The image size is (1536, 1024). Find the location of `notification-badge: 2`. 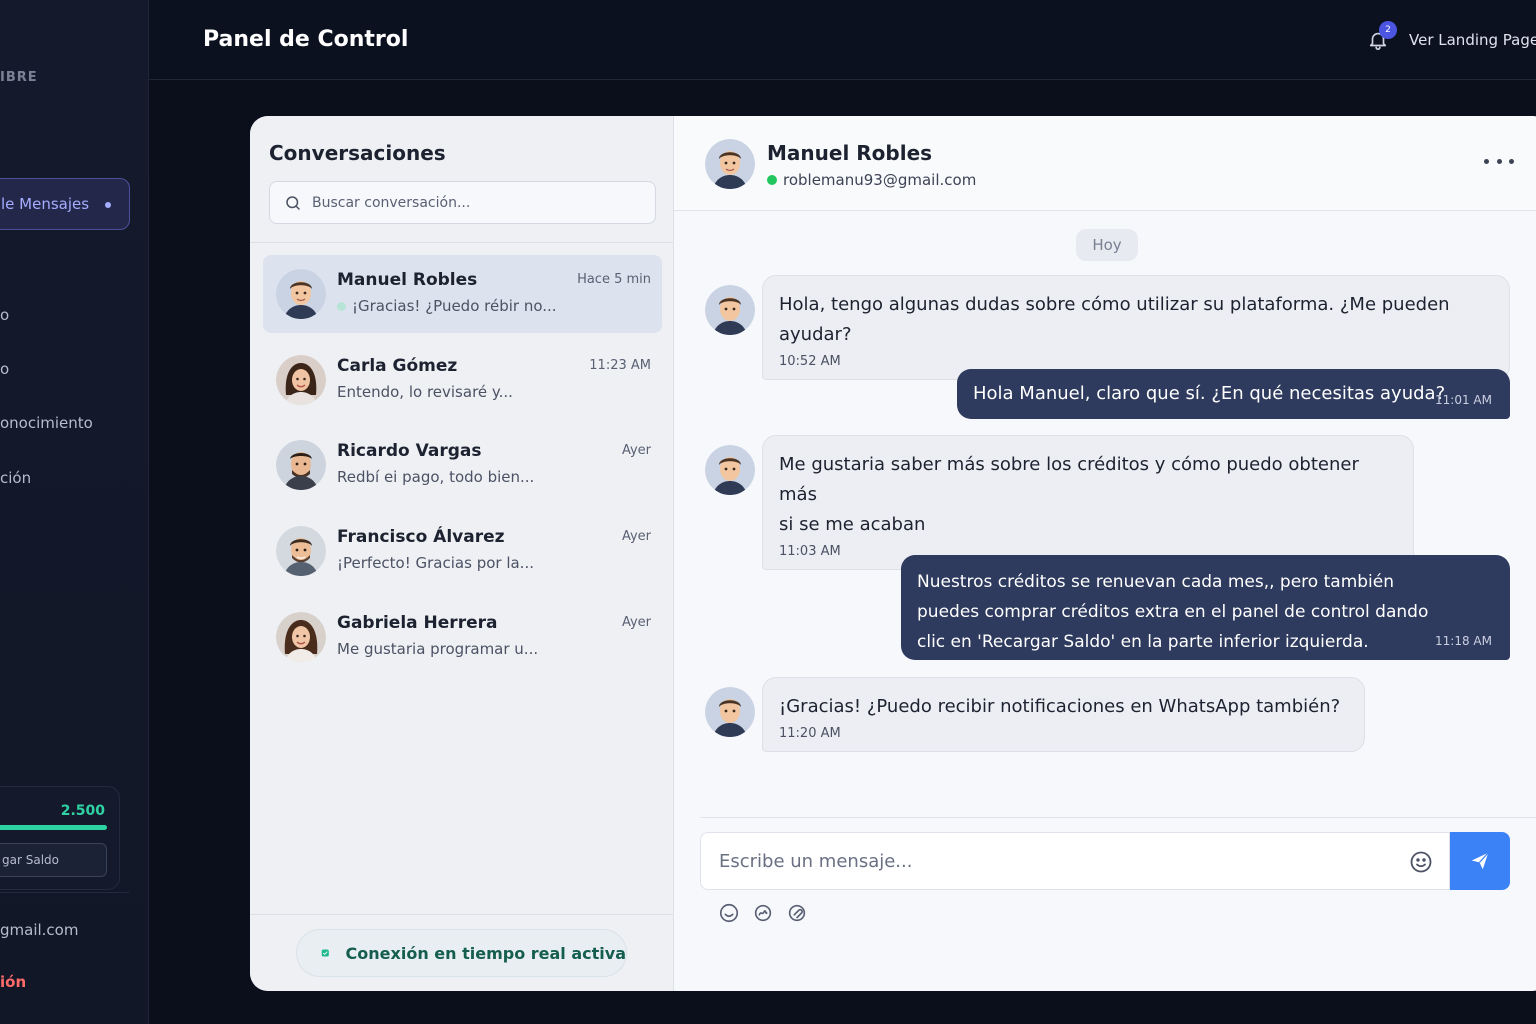

notification-badge: 2 is located at coordinates (1388, 30).